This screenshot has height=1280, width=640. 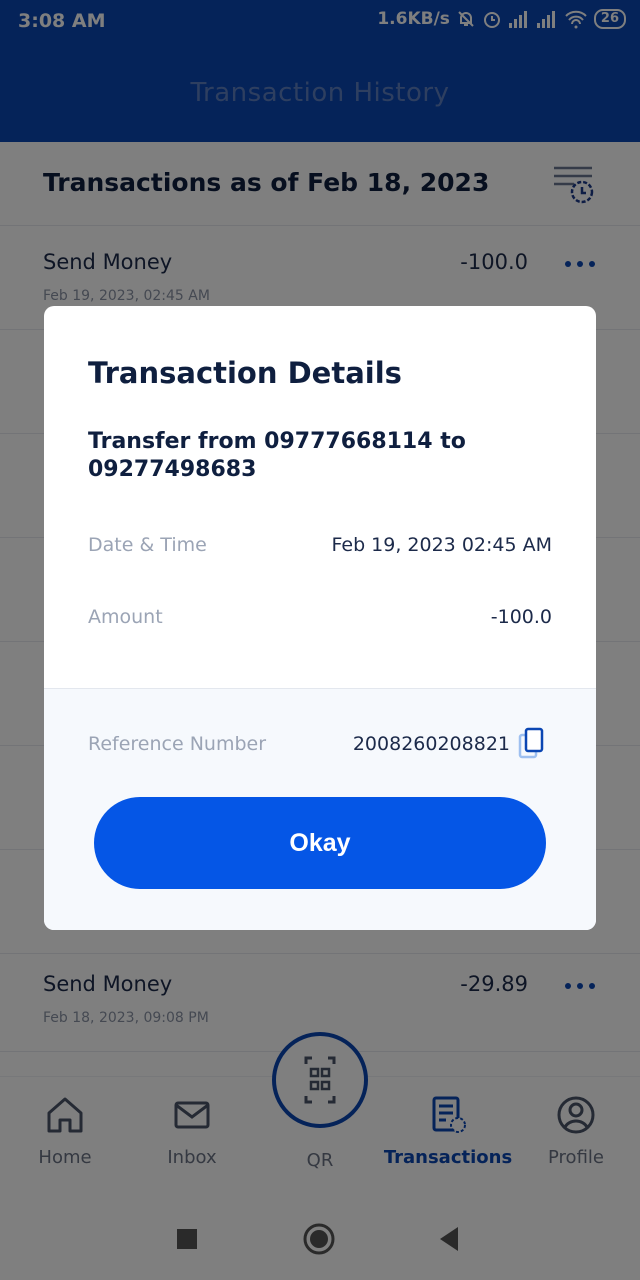 I want to click on reference-value: 2008260208821, so click(x=431, y=744).